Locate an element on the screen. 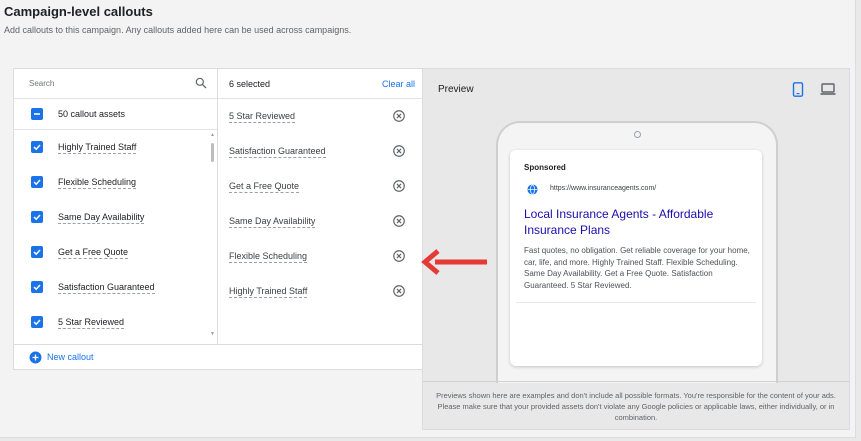 The image size is (861, 441). laptop-icon is located at coordinates (828, 89).